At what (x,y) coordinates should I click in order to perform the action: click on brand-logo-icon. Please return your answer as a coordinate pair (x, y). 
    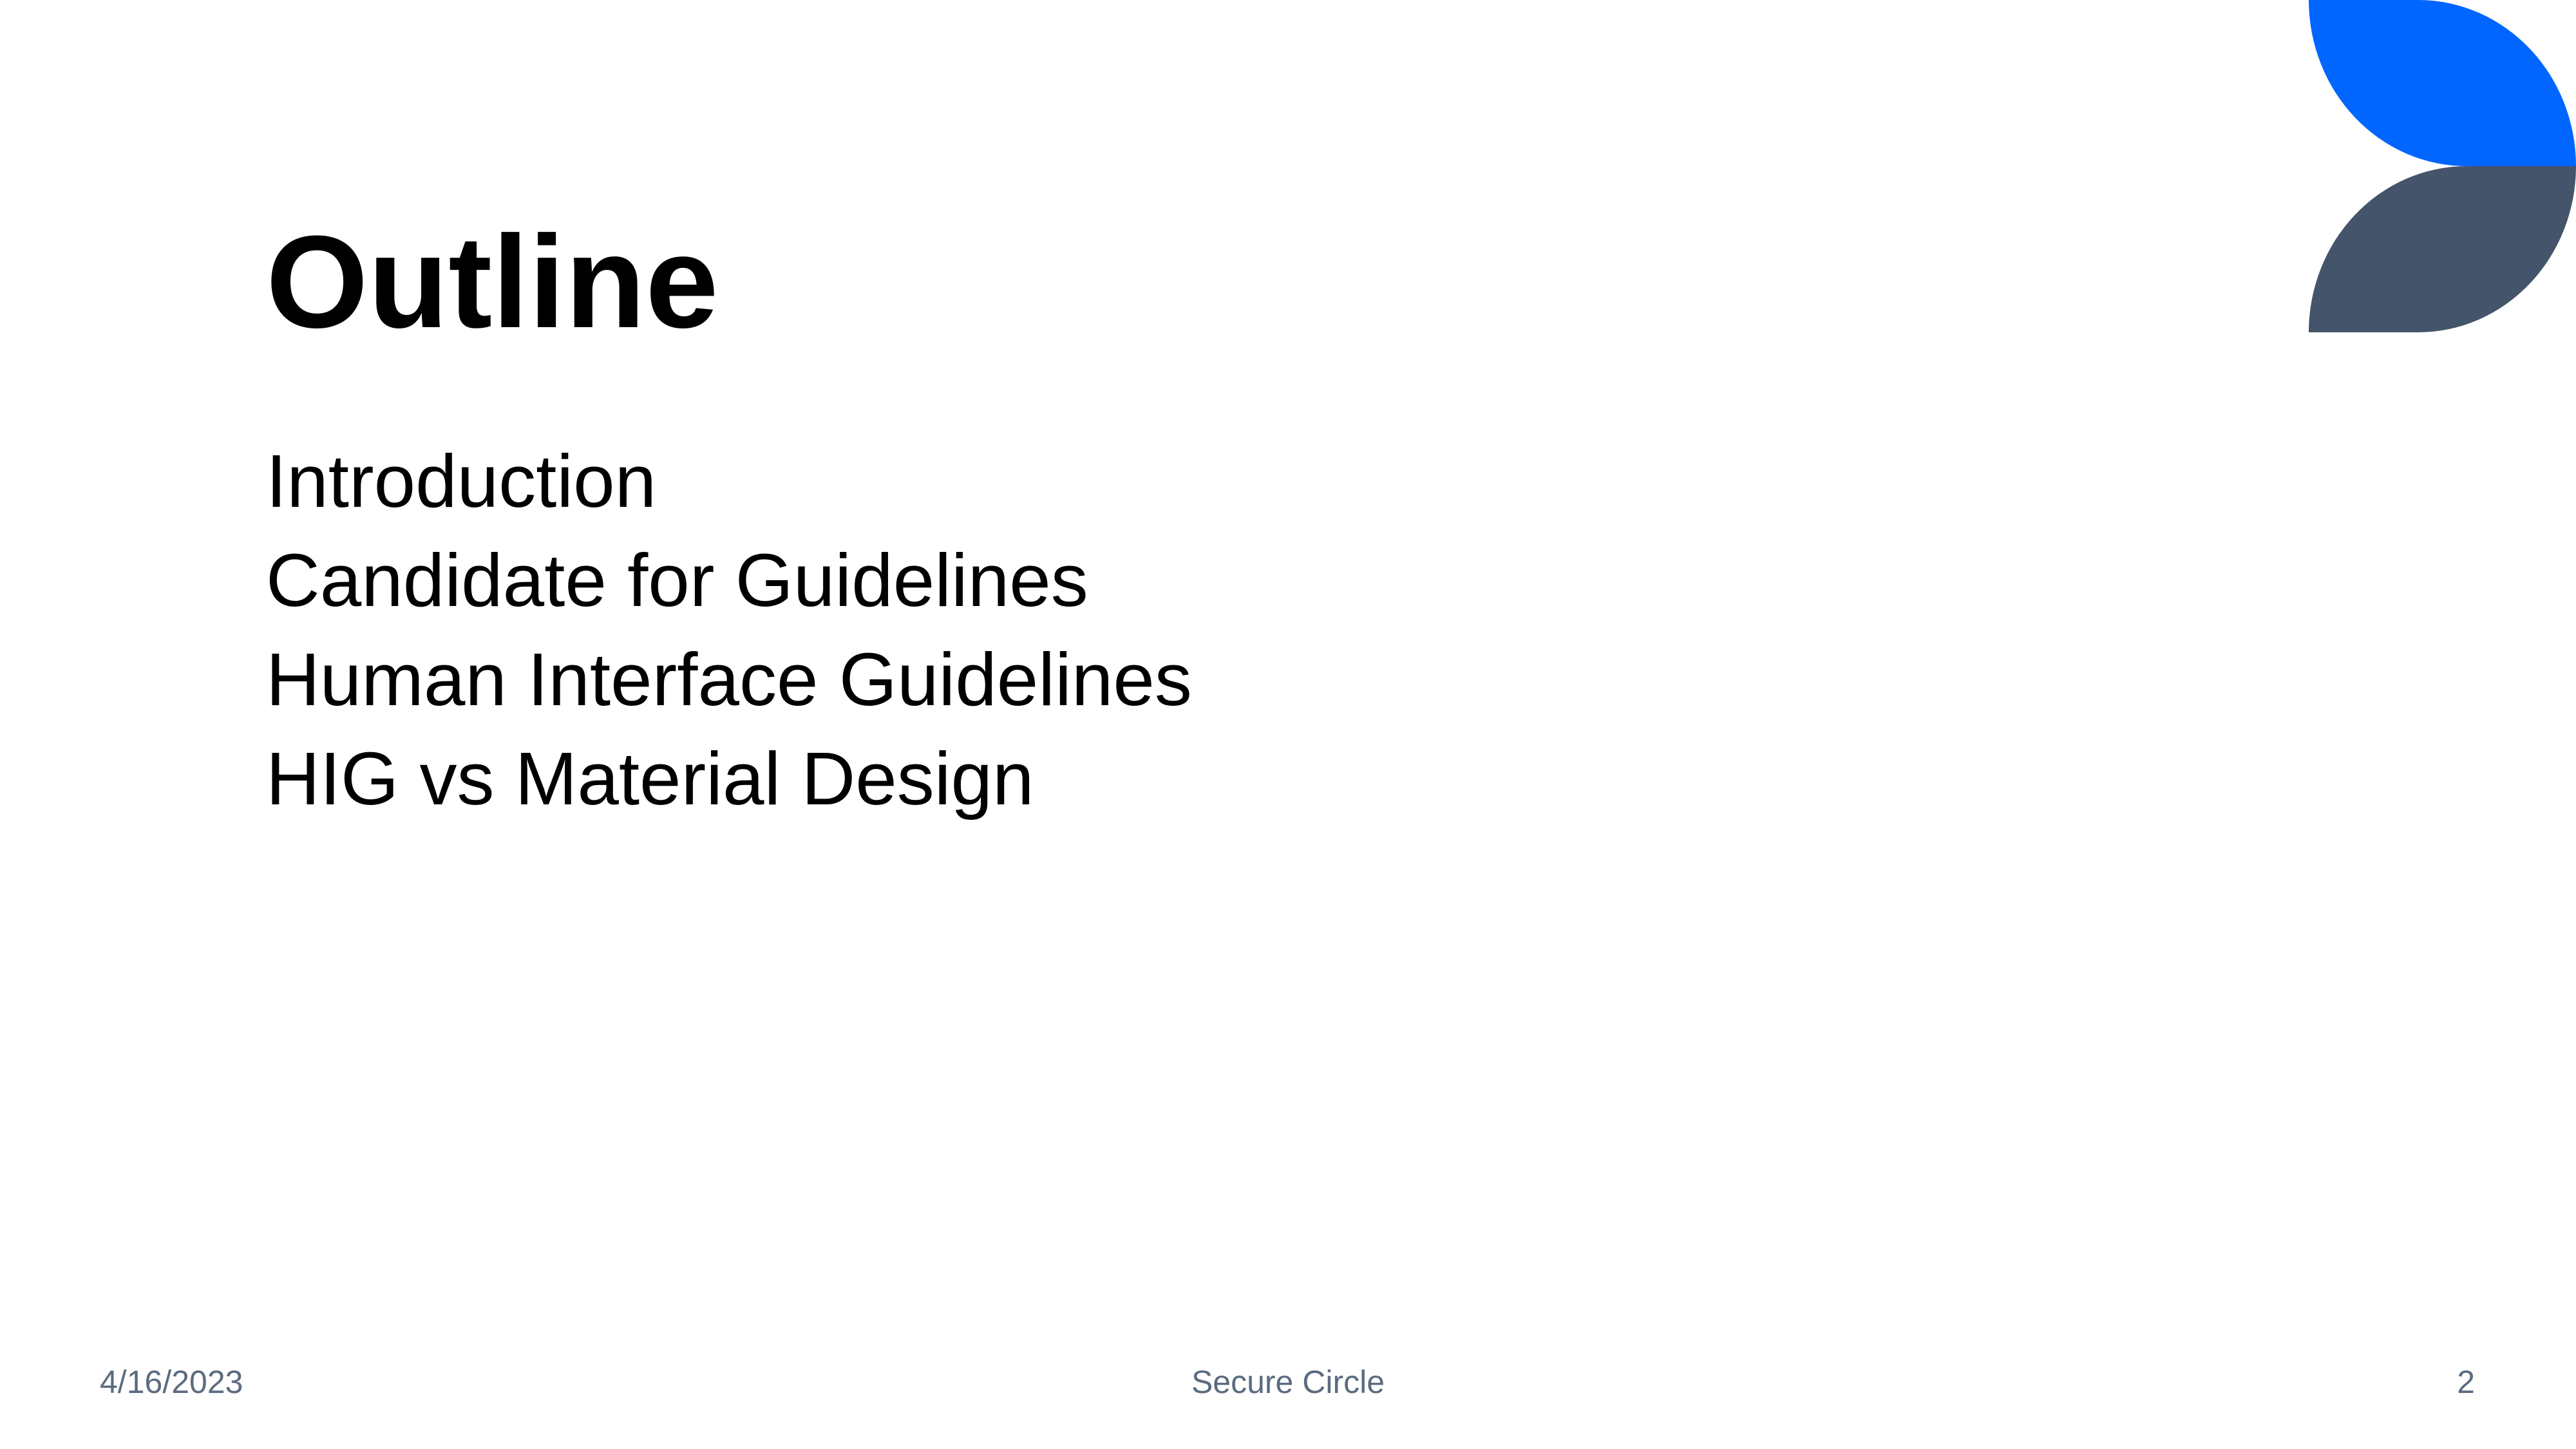
    Looking at the image, I should click on (2442, 166).